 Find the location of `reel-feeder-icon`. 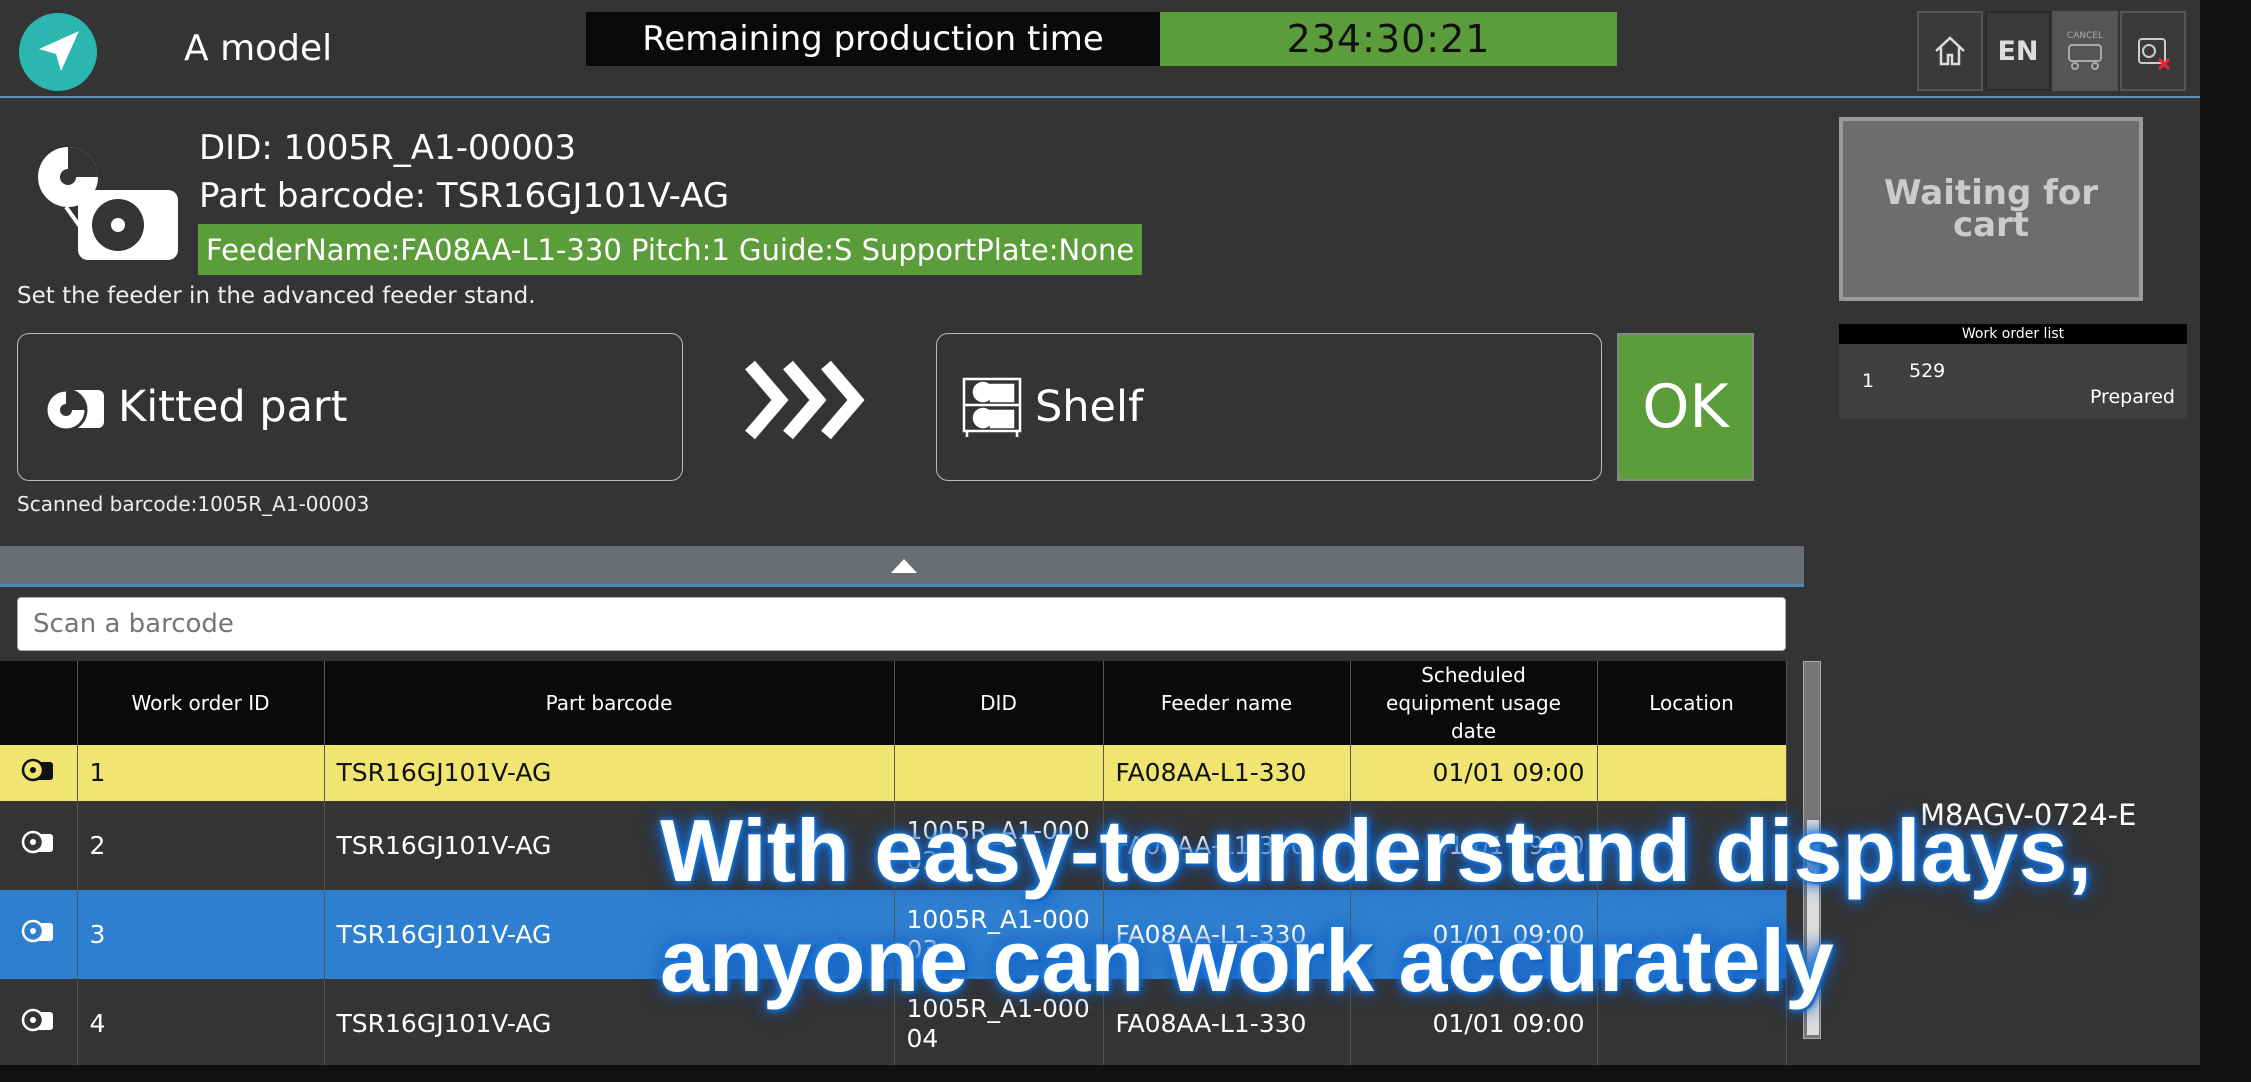

reel-feeder-icon is located at coordinates (102, 195).